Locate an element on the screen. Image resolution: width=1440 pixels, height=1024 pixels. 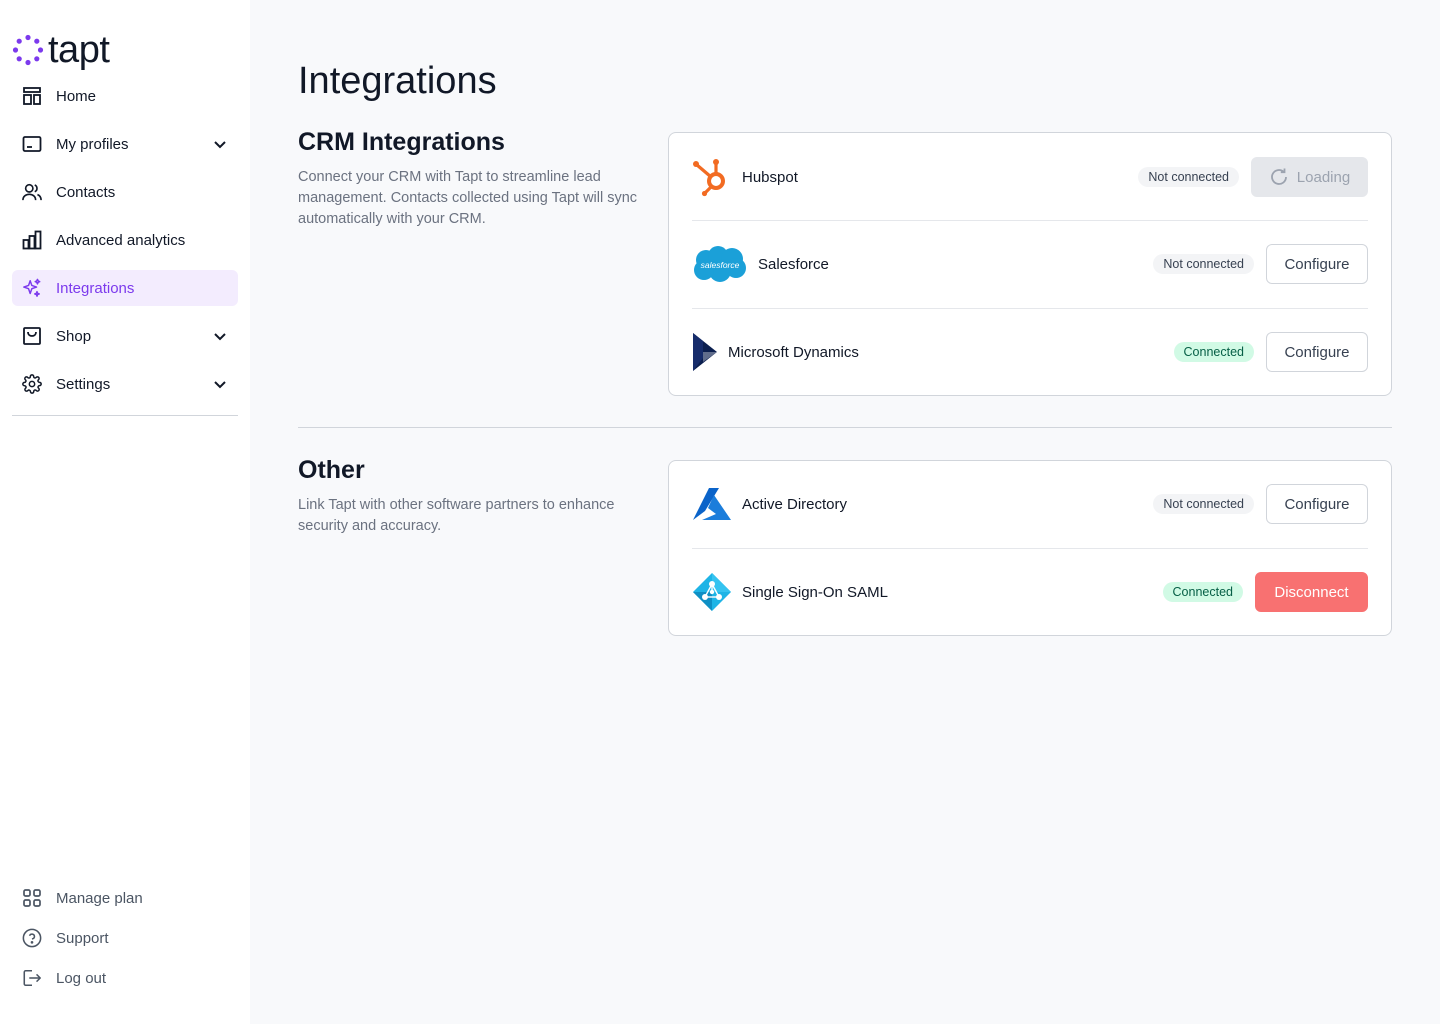
integration-row-sso-saml: Single Sign-On SAML Connected Disconnect is located at coordinates (1030, 592).